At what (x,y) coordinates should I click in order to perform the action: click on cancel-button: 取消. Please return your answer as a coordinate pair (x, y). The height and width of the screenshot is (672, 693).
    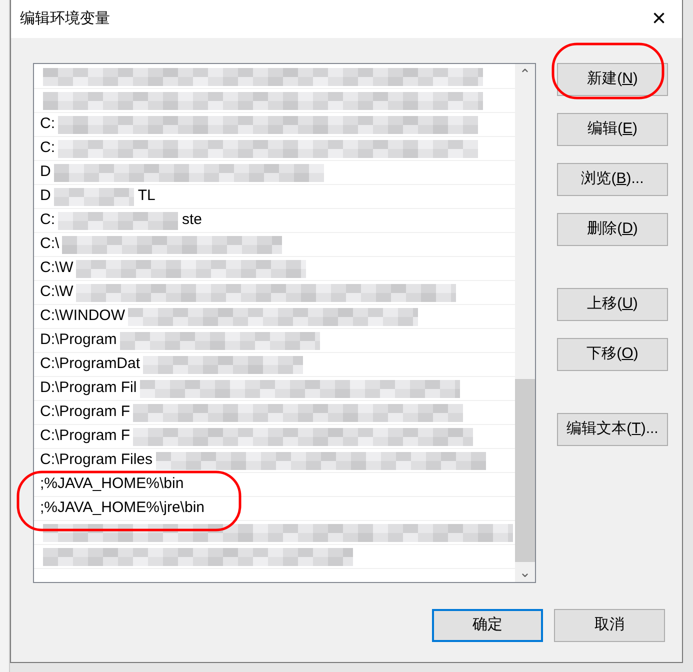
    Looking at the image, I should click on (609, 625).